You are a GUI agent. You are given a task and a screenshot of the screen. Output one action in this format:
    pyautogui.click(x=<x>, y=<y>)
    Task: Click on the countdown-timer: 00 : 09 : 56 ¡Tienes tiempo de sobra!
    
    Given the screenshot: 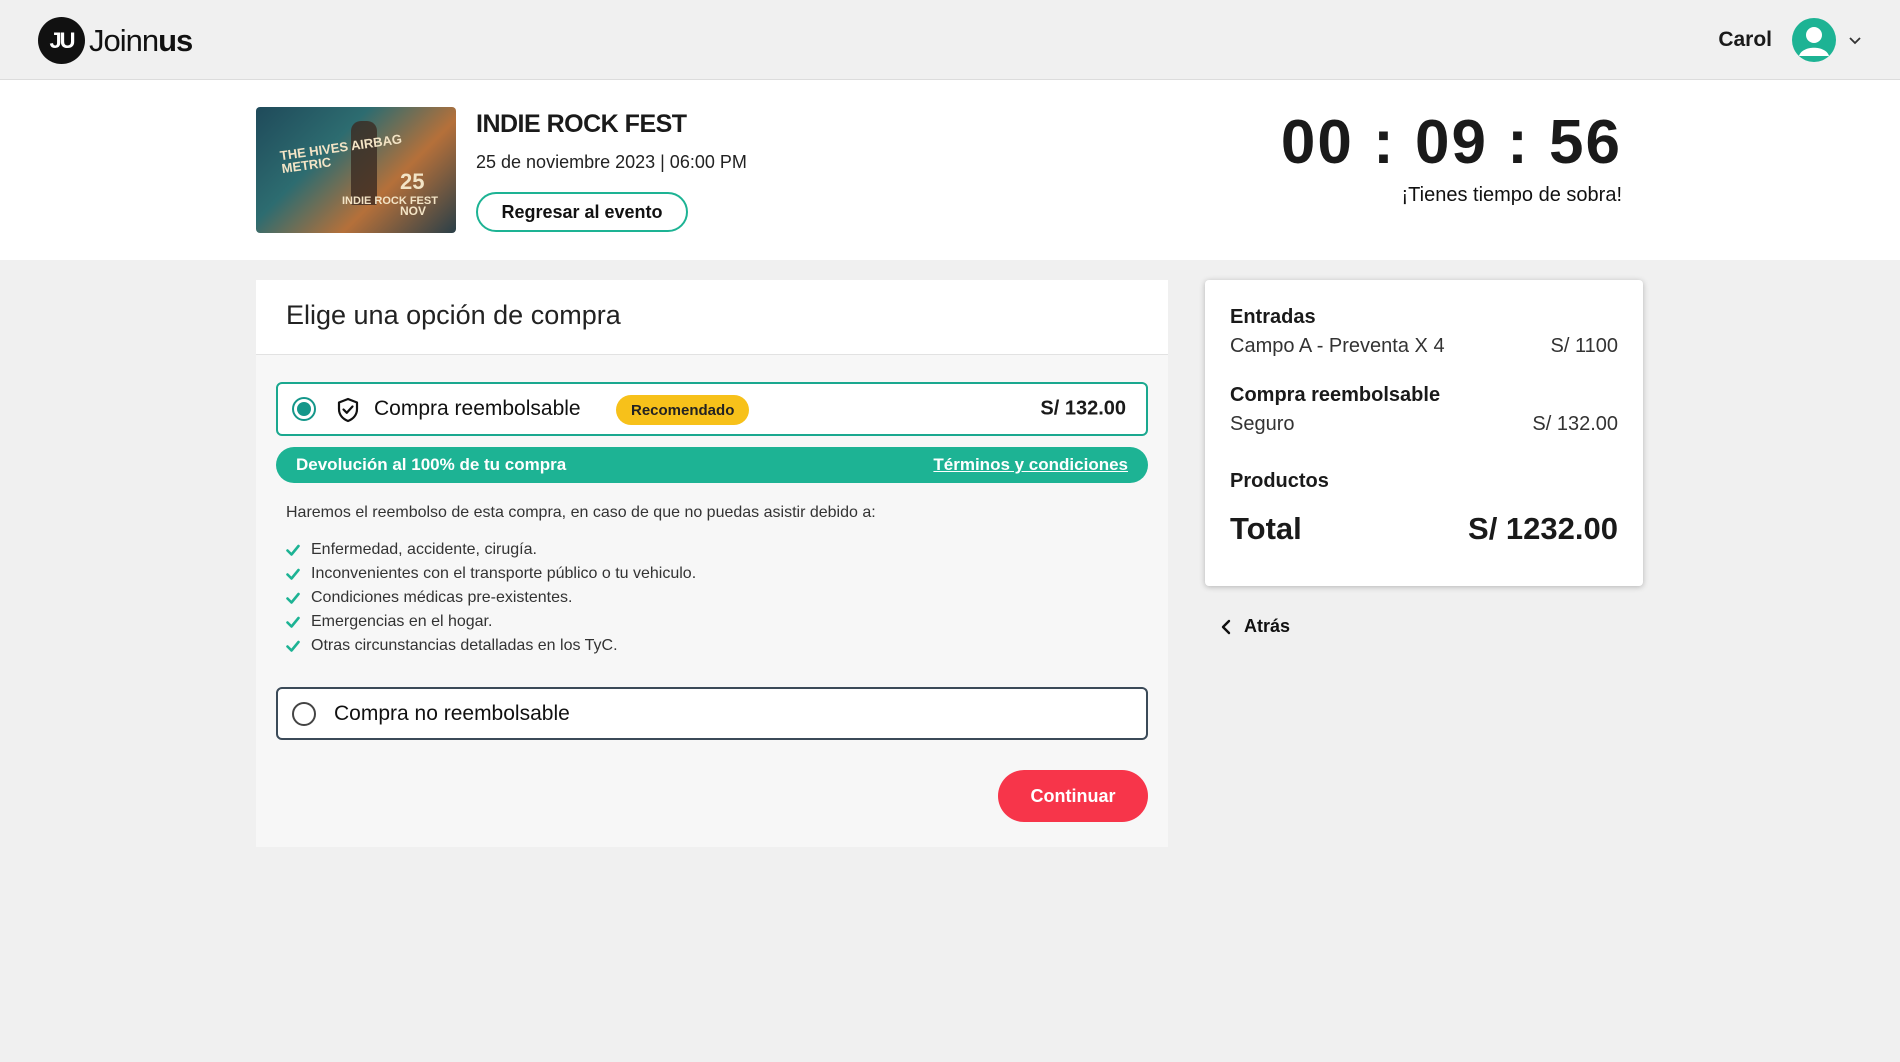 What is the action you would take?
    pyautogui.click(x=1451, y=159)
    